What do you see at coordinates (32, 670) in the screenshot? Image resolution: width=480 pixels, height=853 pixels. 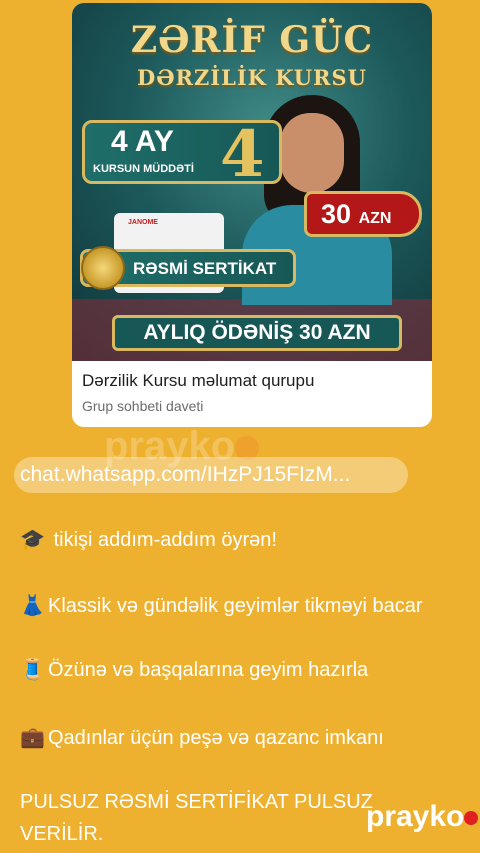 I see `thread-spool-icon: 🧵` at bounding box center [32, 670].